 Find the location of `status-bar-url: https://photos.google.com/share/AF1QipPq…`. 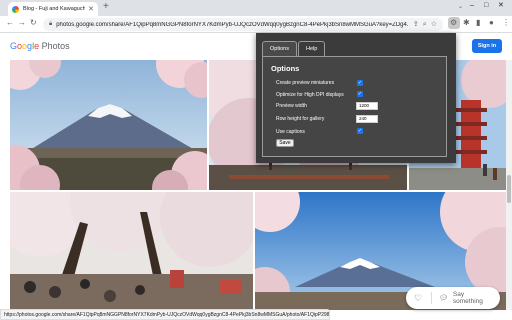

status-bar-url: https://photos.google.com/share/AF1QipPq… is located at coordinates (165, 314).